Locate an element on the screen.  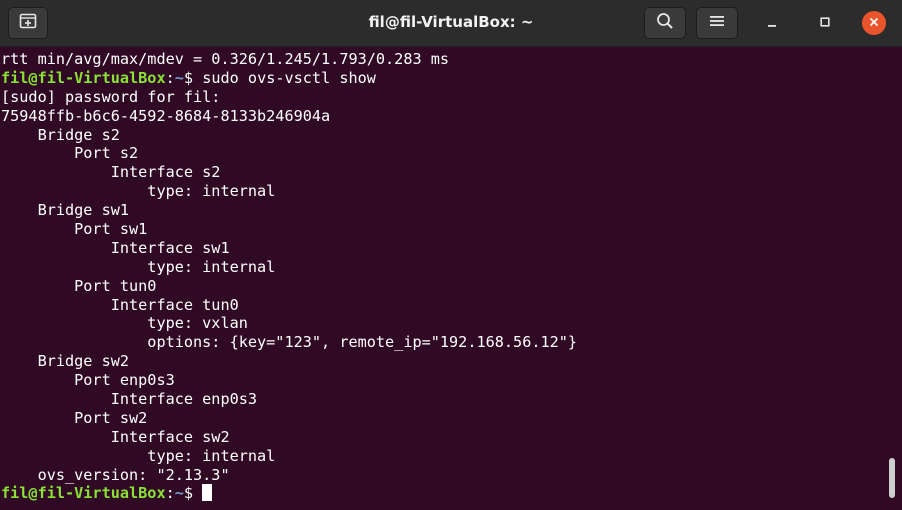
minimize-button is located at coordinates (772, 23).